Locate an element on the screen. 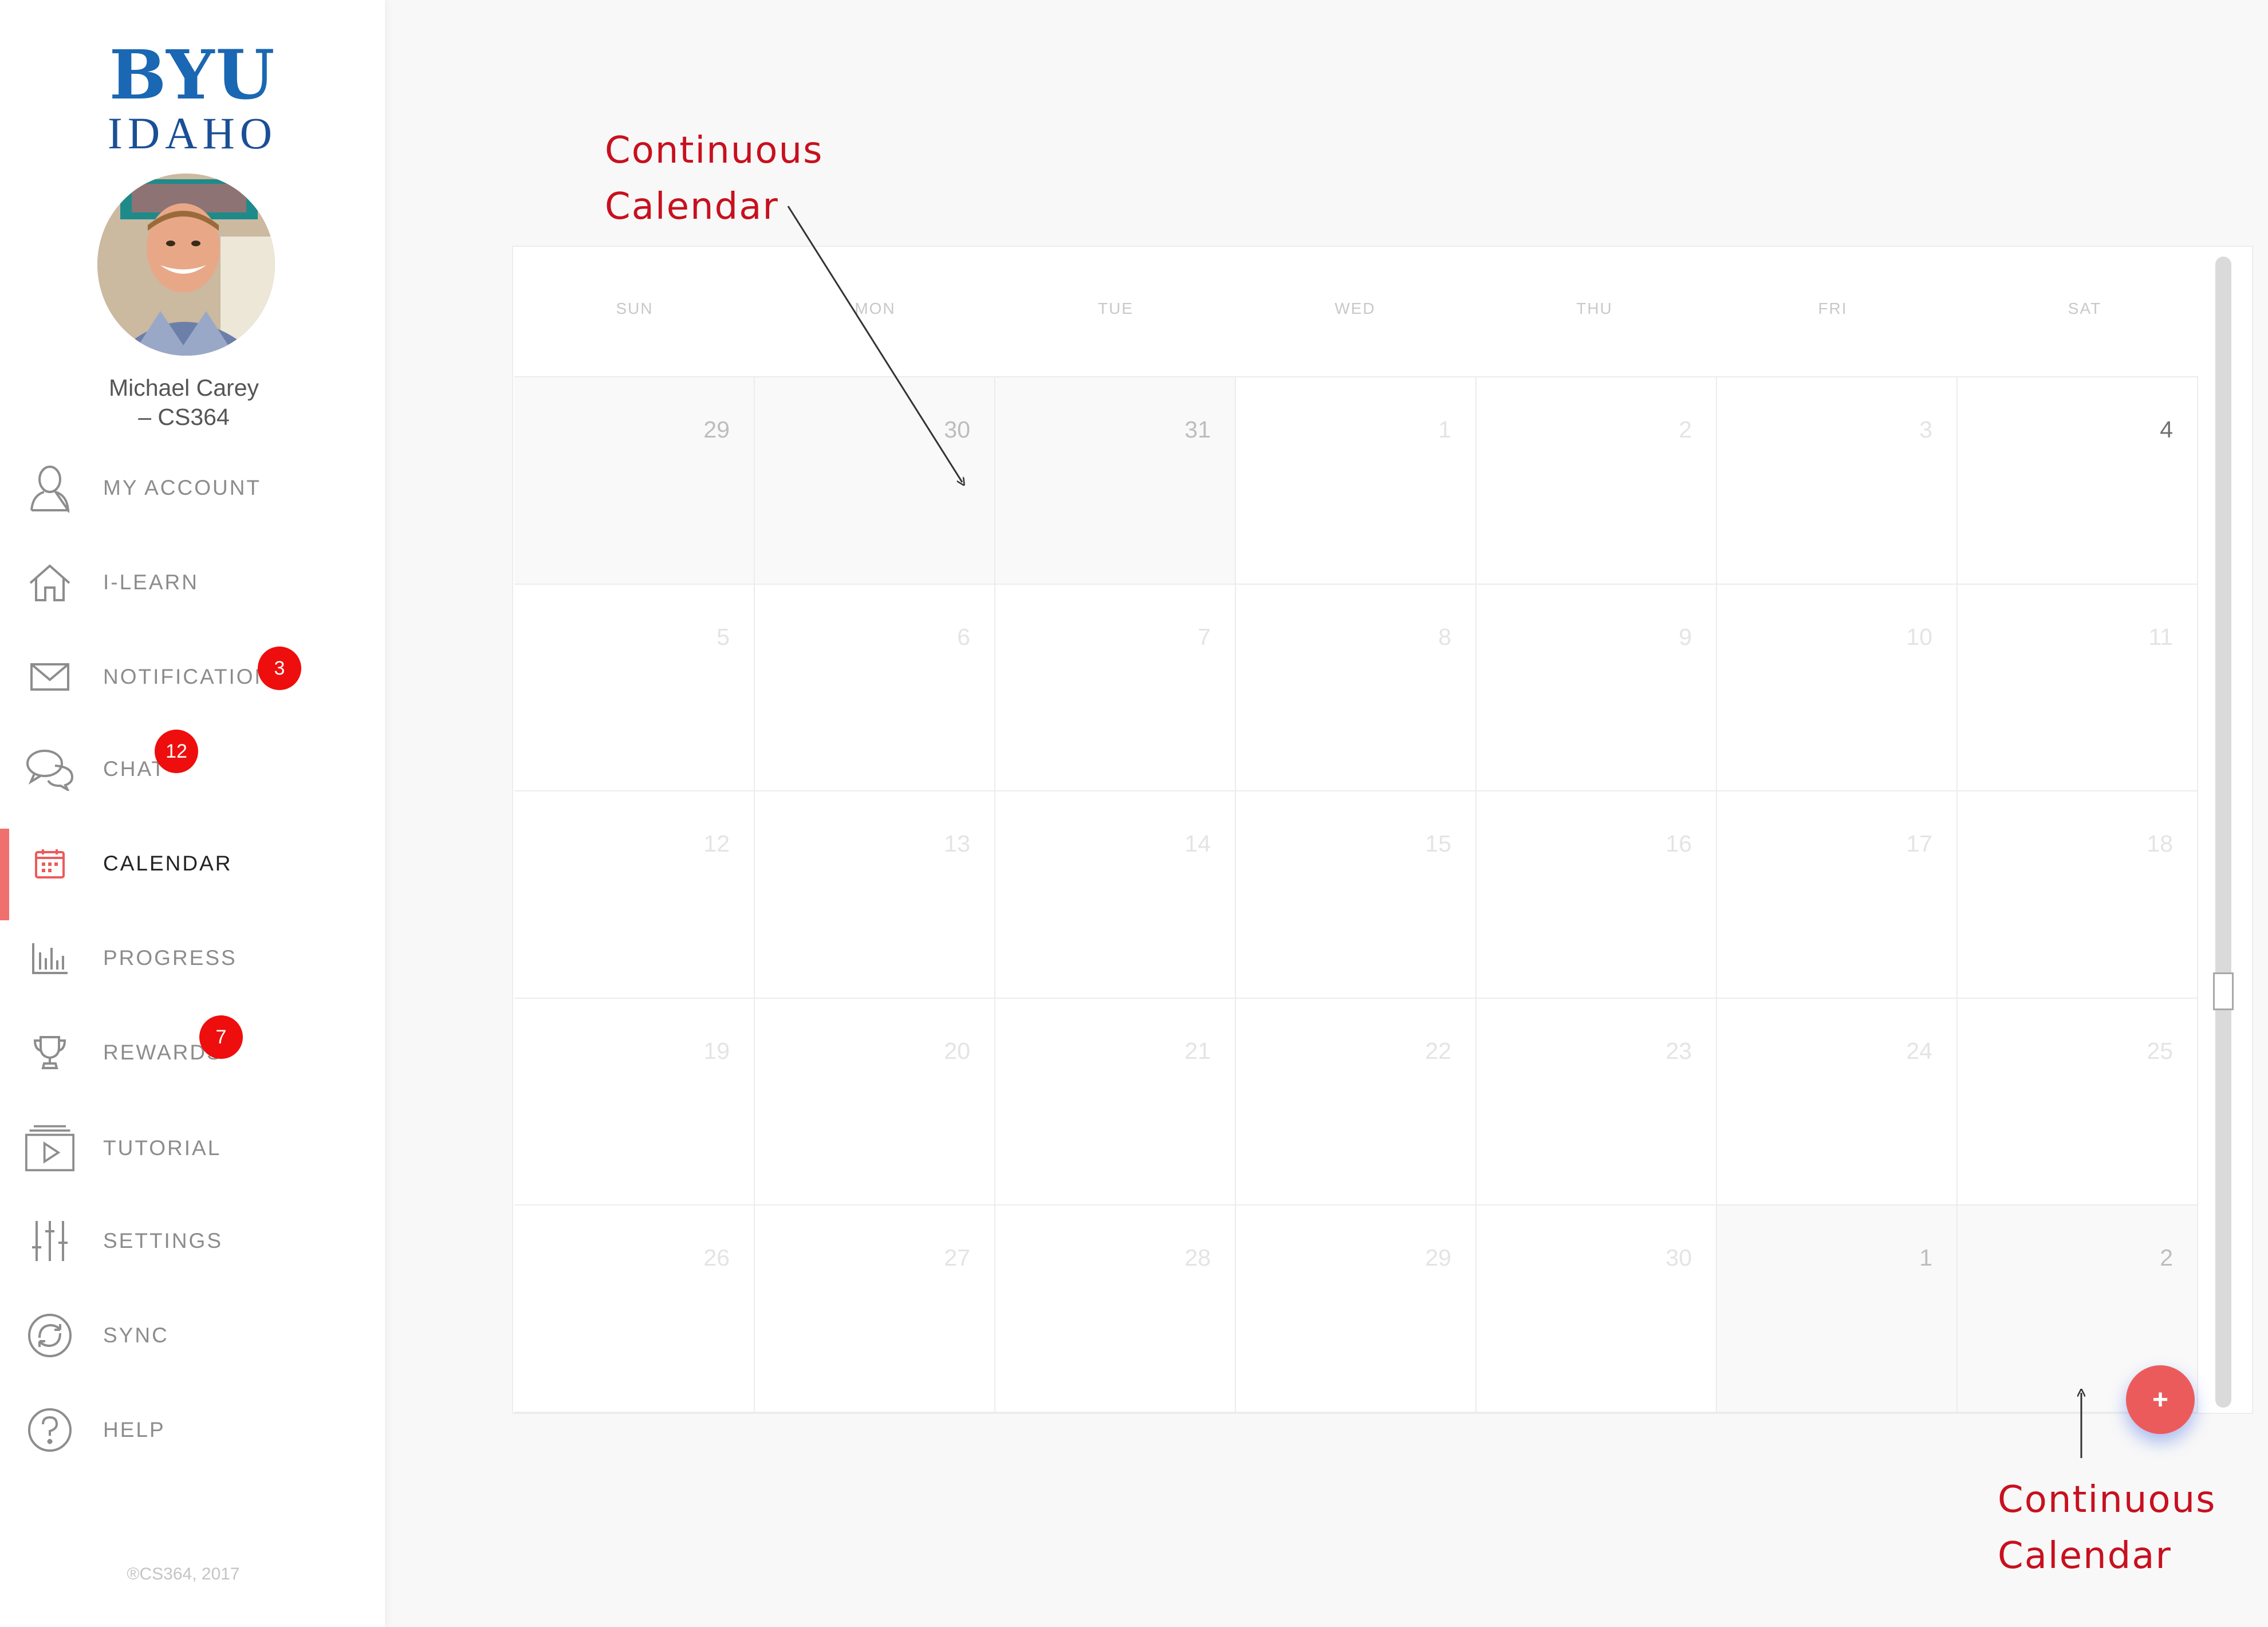 This screenshot has width=2268, height=1627. user-name-line2: – CS364 is located at coordinates (184, 417).